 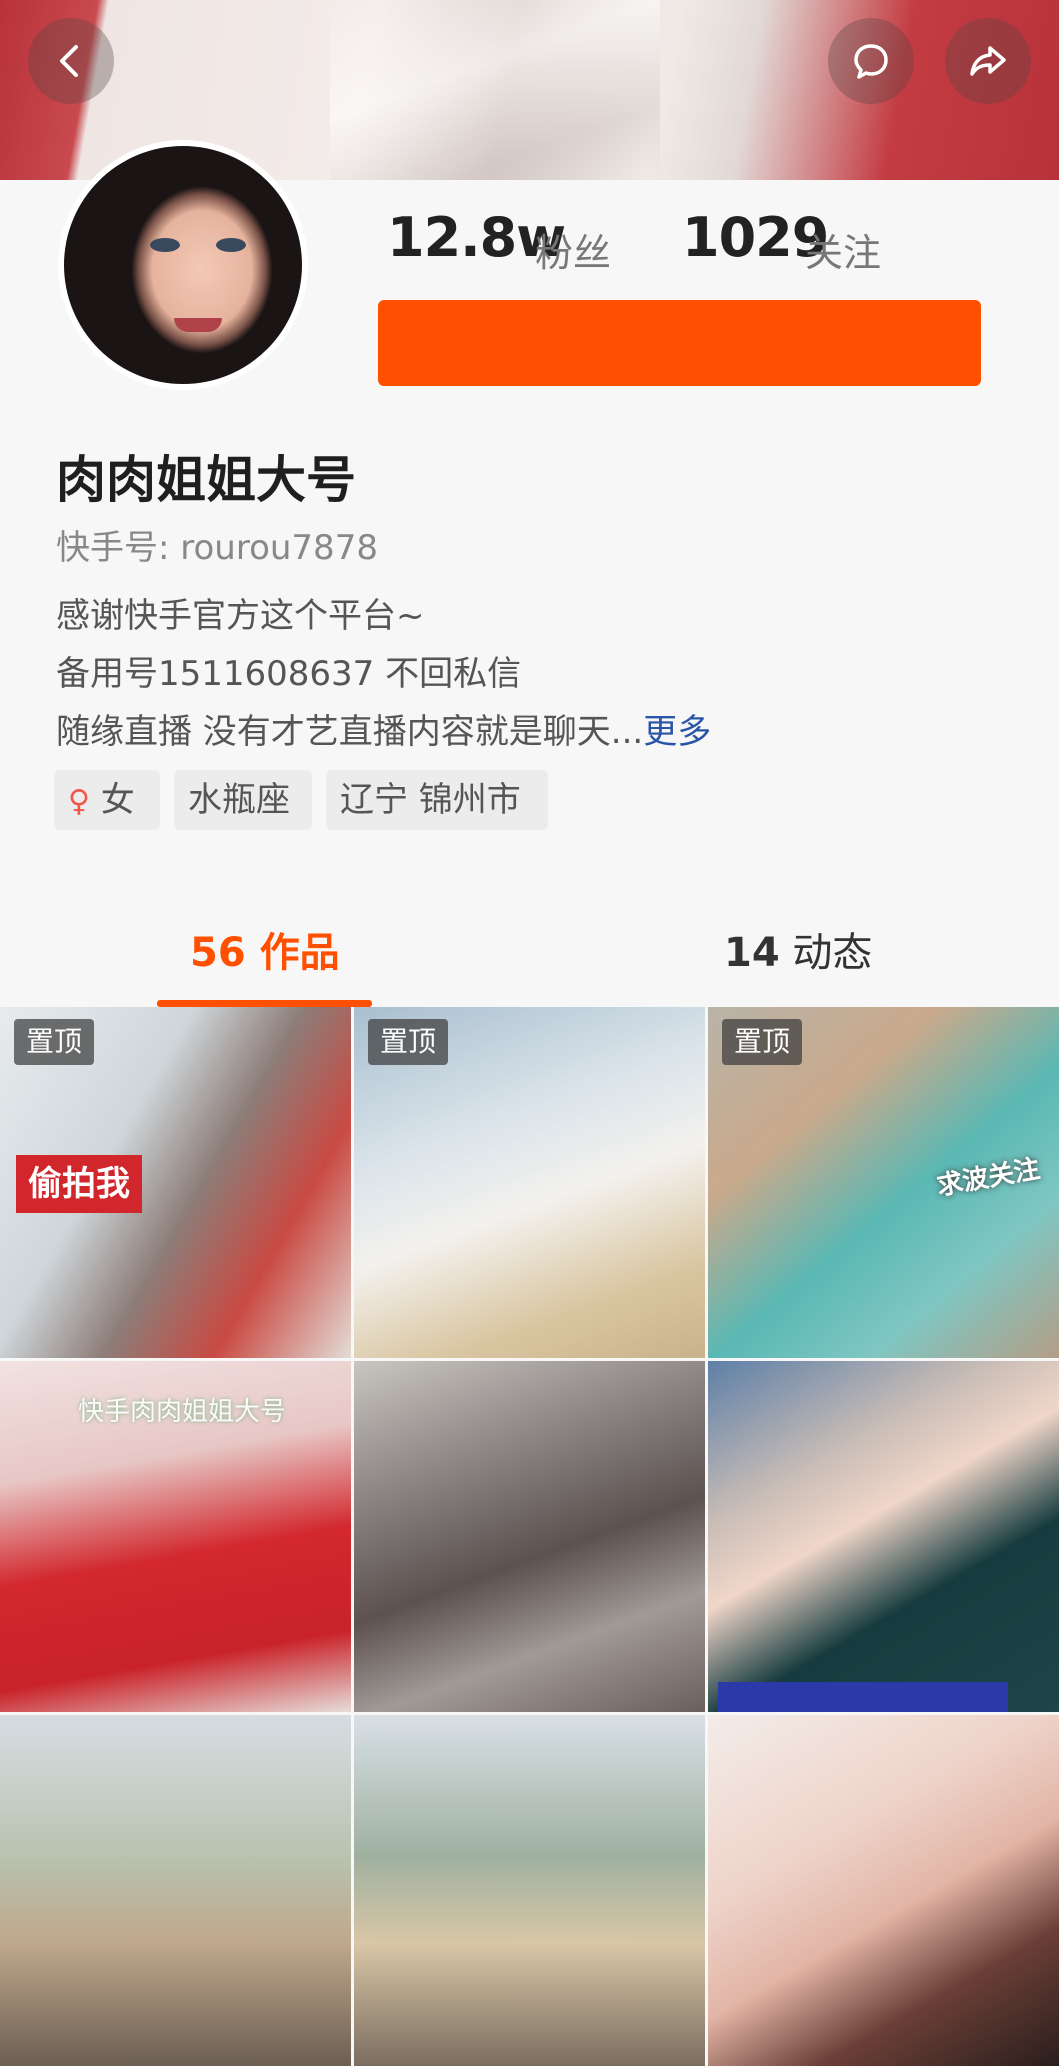 I want to click on zodiac-tag: 水瓶座, so click(x=243, y=800).